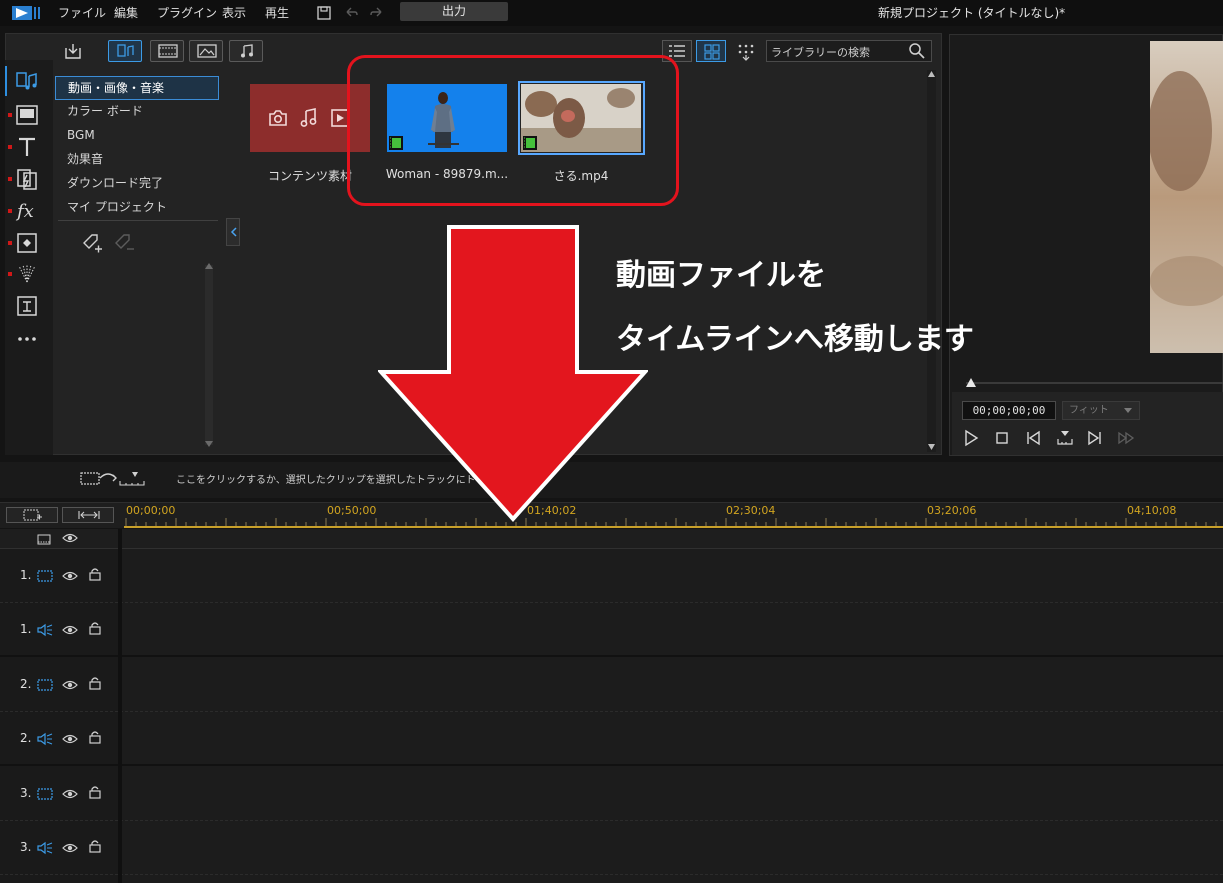  What do you see at coordinates (120, 706) in the screenshot?
I see `track-header-splitter` at bounding box center [120, 706].